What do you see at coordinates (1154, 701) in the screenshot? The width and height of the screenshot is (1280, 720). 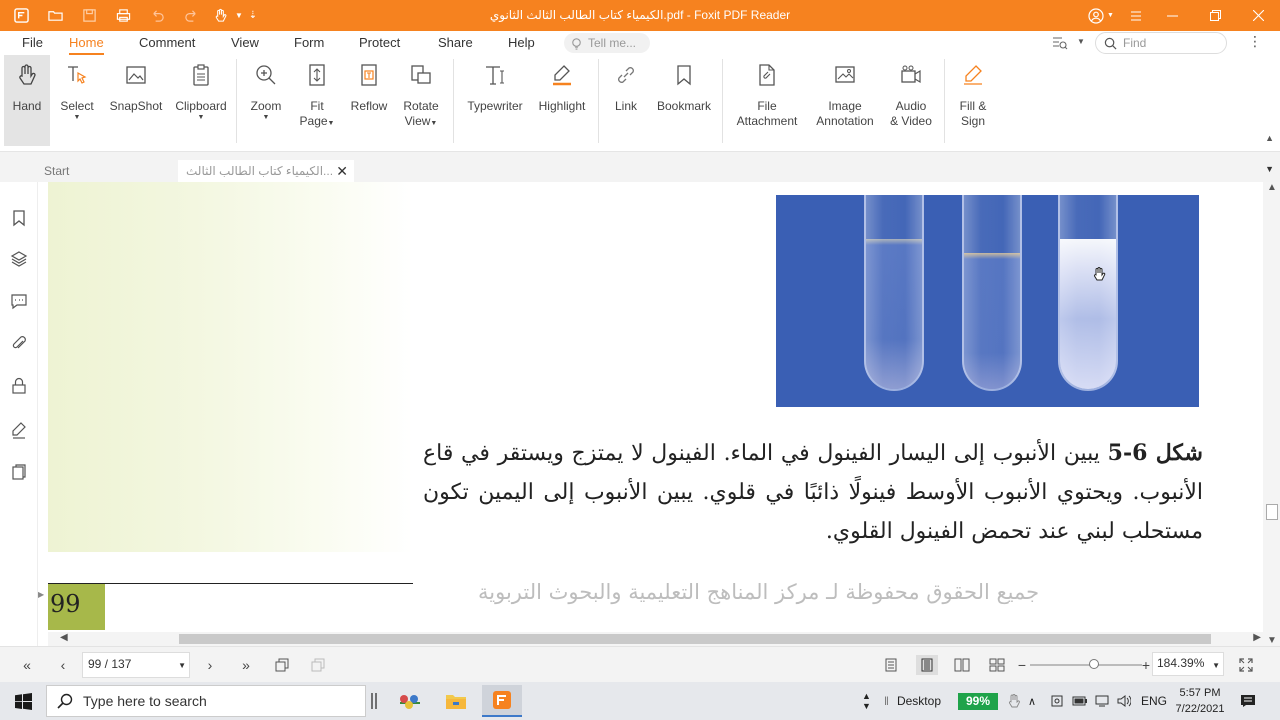 I see `input-language: ENG` at bounding box center [1154, 701].